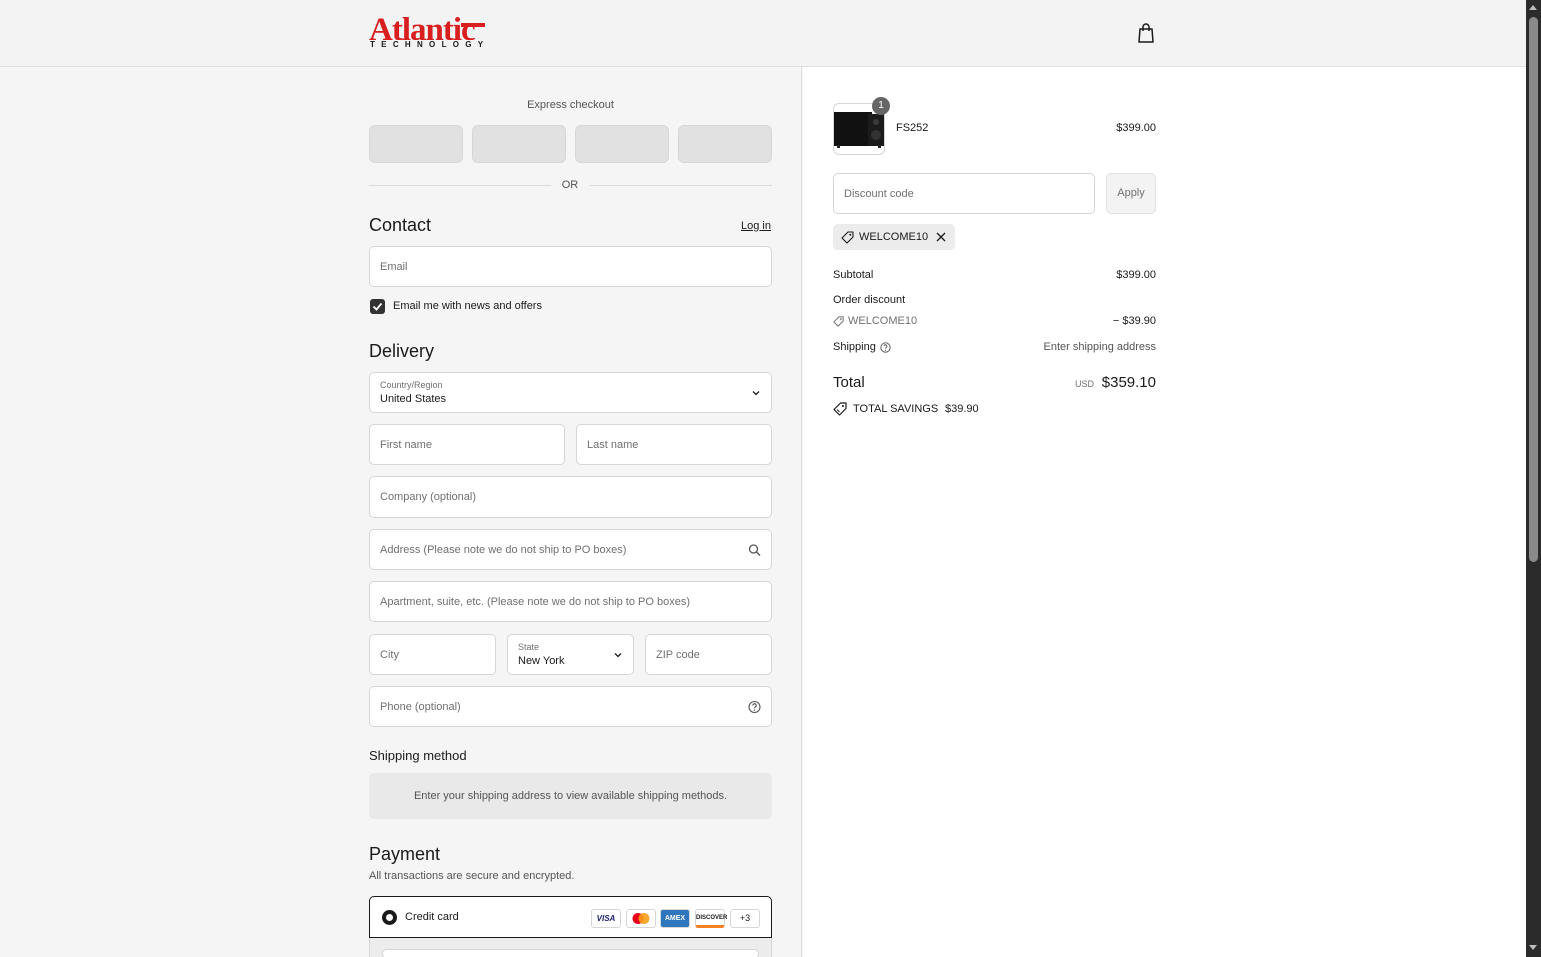  Describe the element at coordinates (405, 854) in the screenshot. I see `payment-heading: Payment` at that location.